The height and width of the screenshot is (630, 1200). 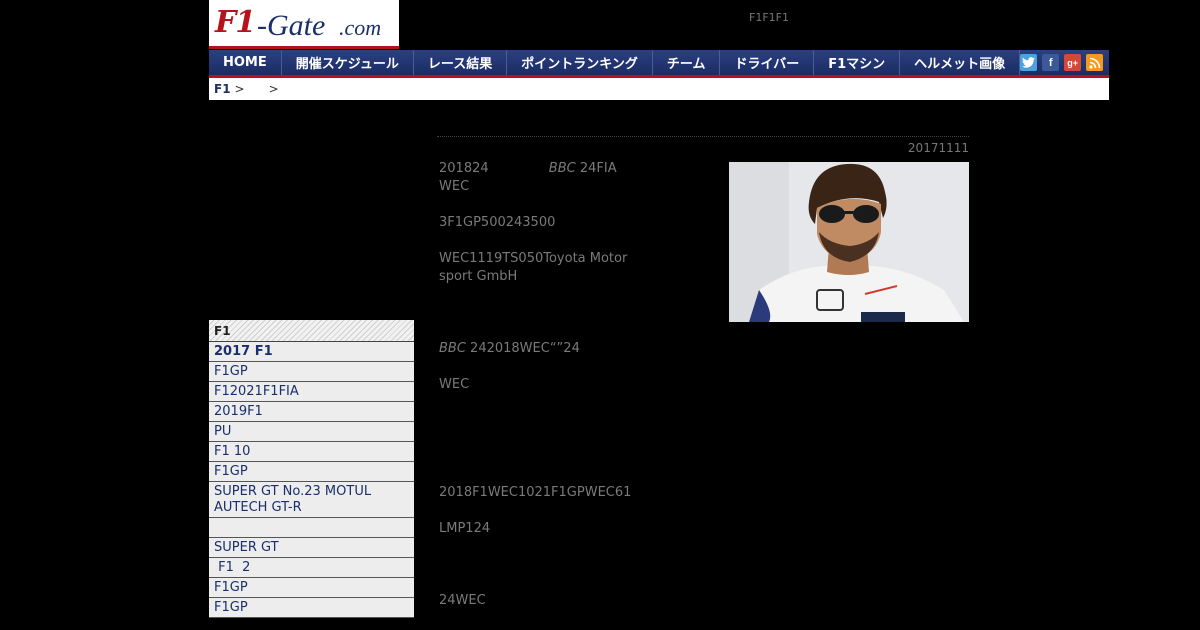 I want to click on header-tagline: F1F1F1, so click(x=769, y=17).